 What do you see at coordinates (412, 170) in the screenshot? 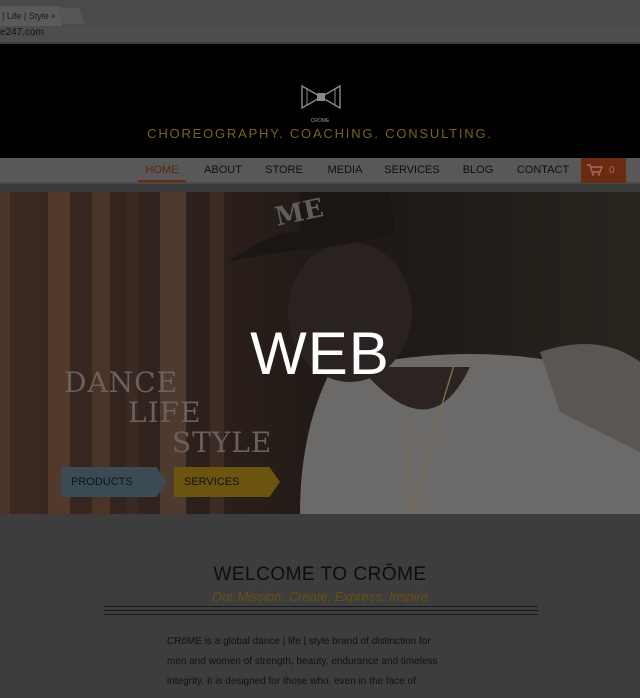
I see `nav-services: SERVICES` at bounding box center [412, 170].